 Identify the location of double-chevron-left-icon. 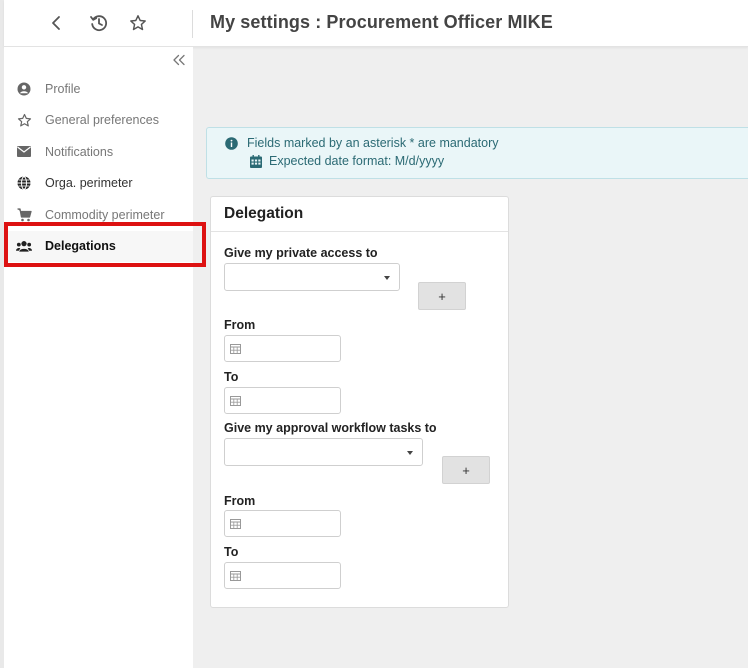
(179, 60).